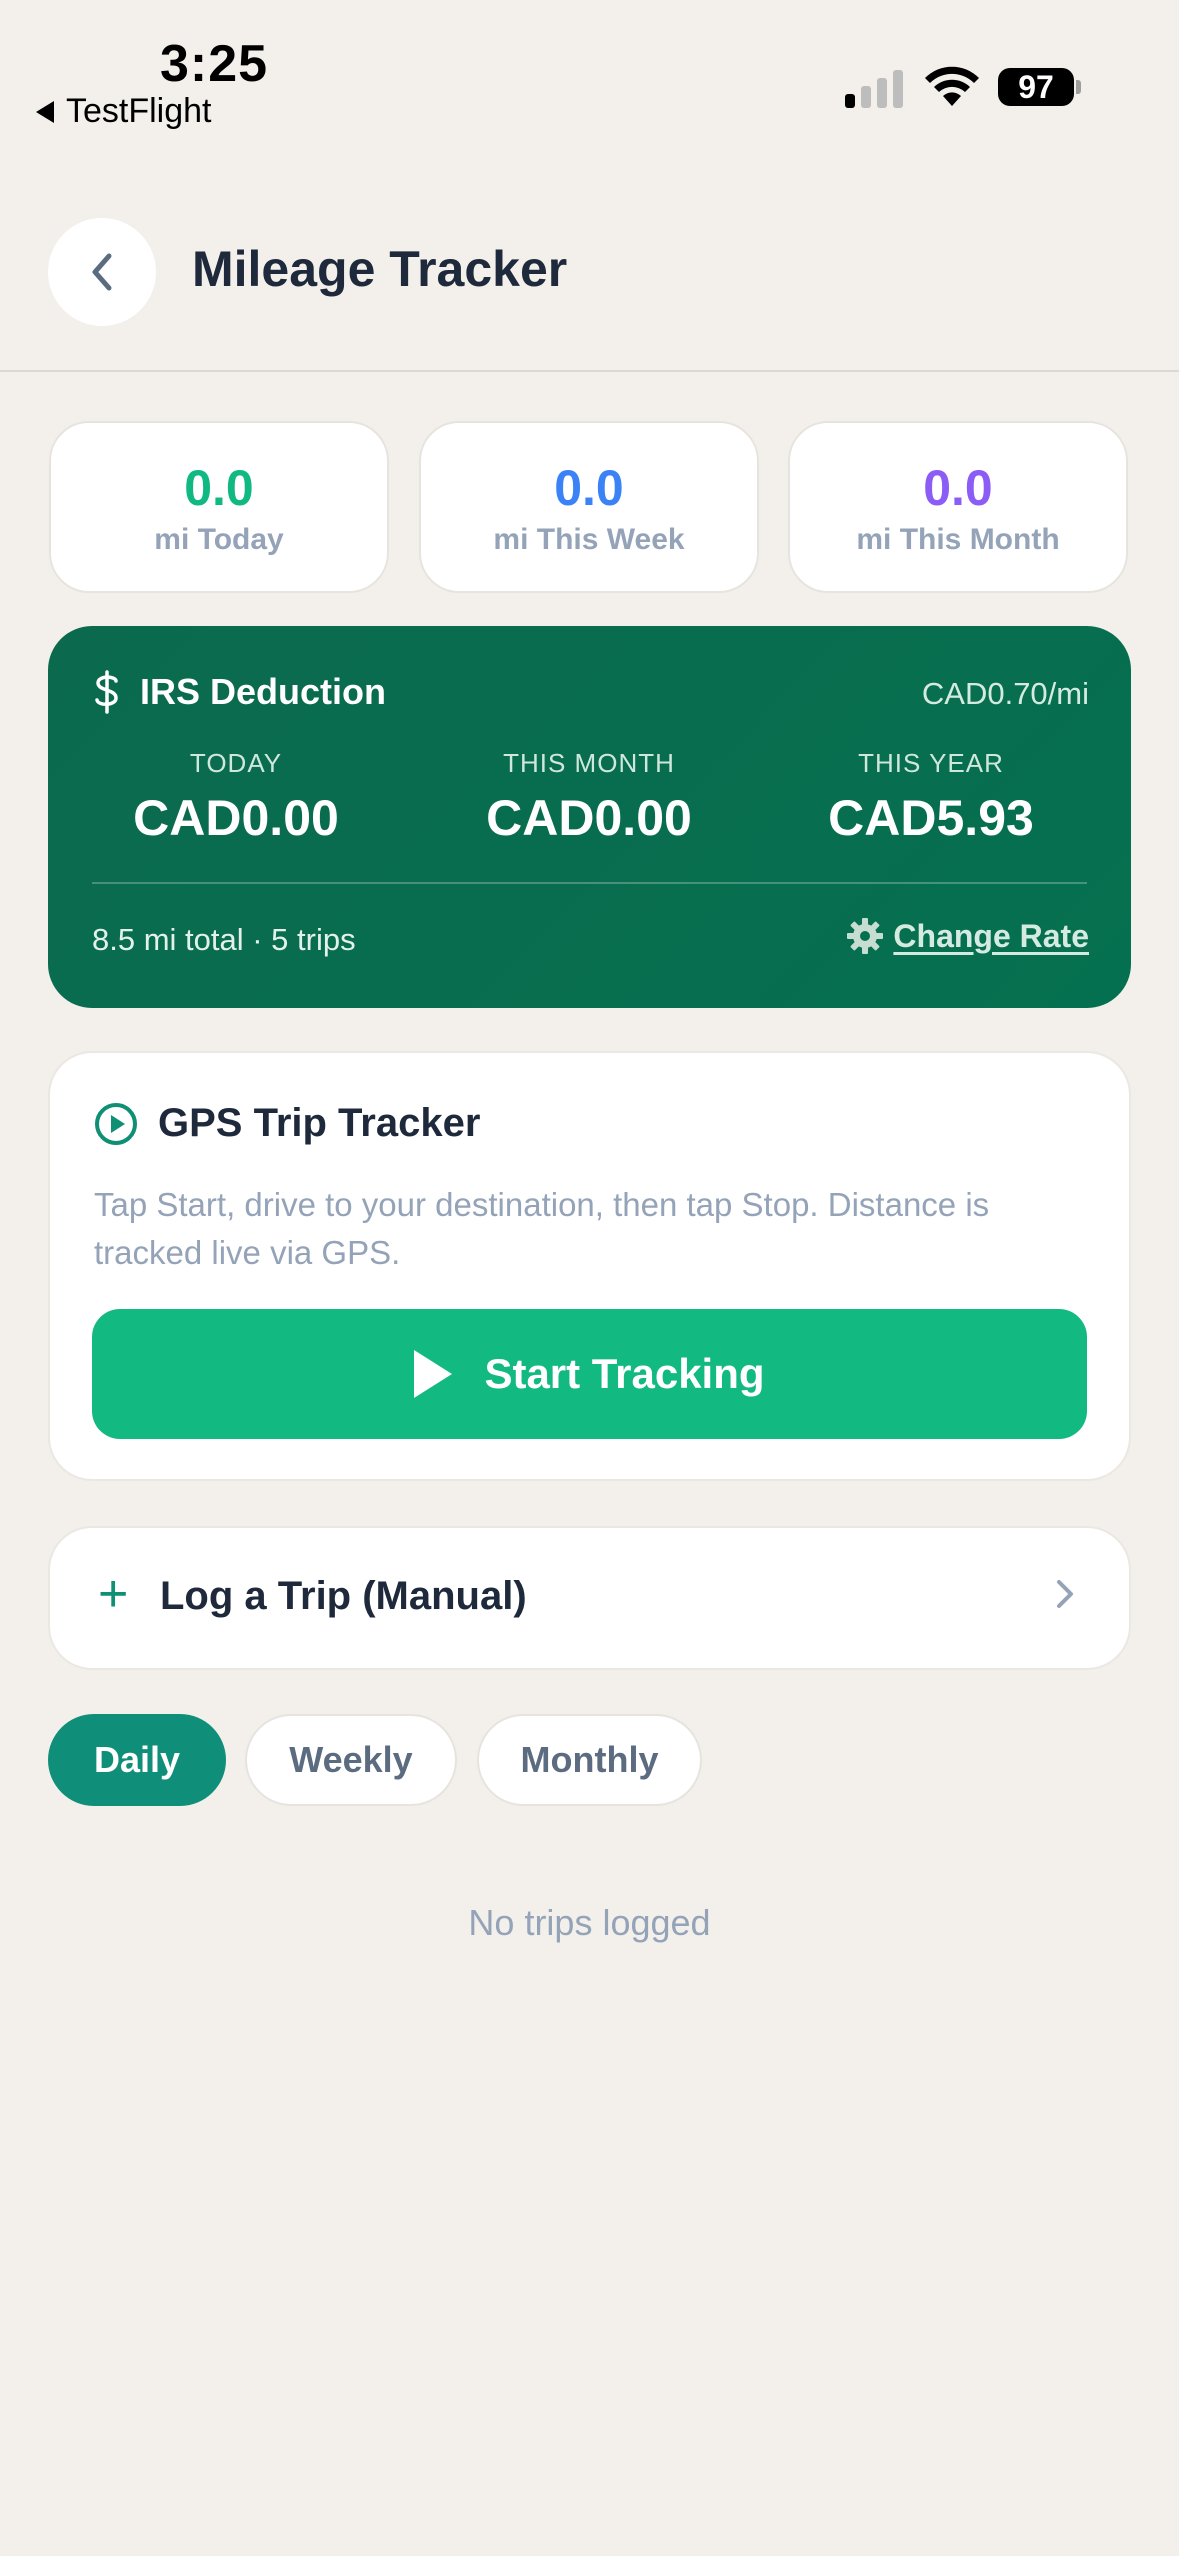  Describe the element at coordinates (589, 1598) in the screenshot. I see `log-trip-manual-row: + Log a Trip (Manual)` at that location.